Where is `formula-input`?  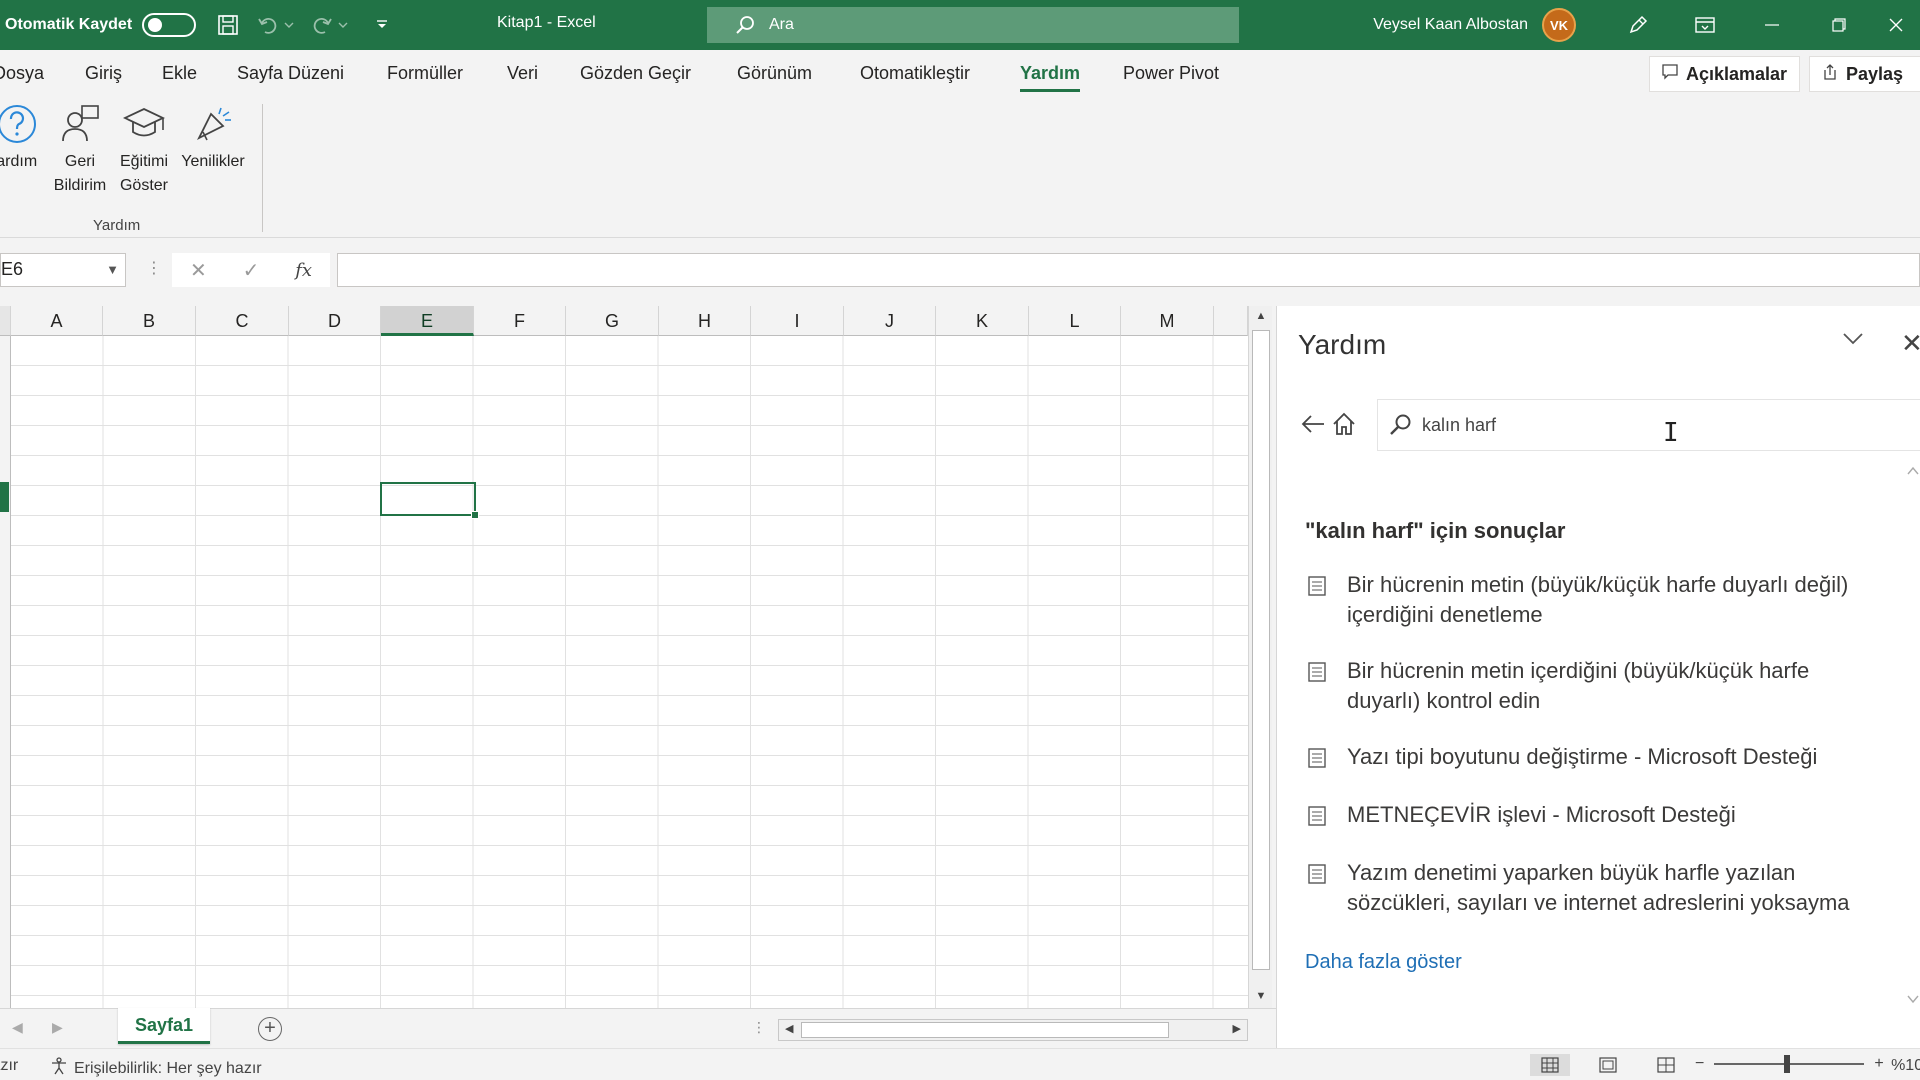
formula-input is located at coordinates (1128, 270).